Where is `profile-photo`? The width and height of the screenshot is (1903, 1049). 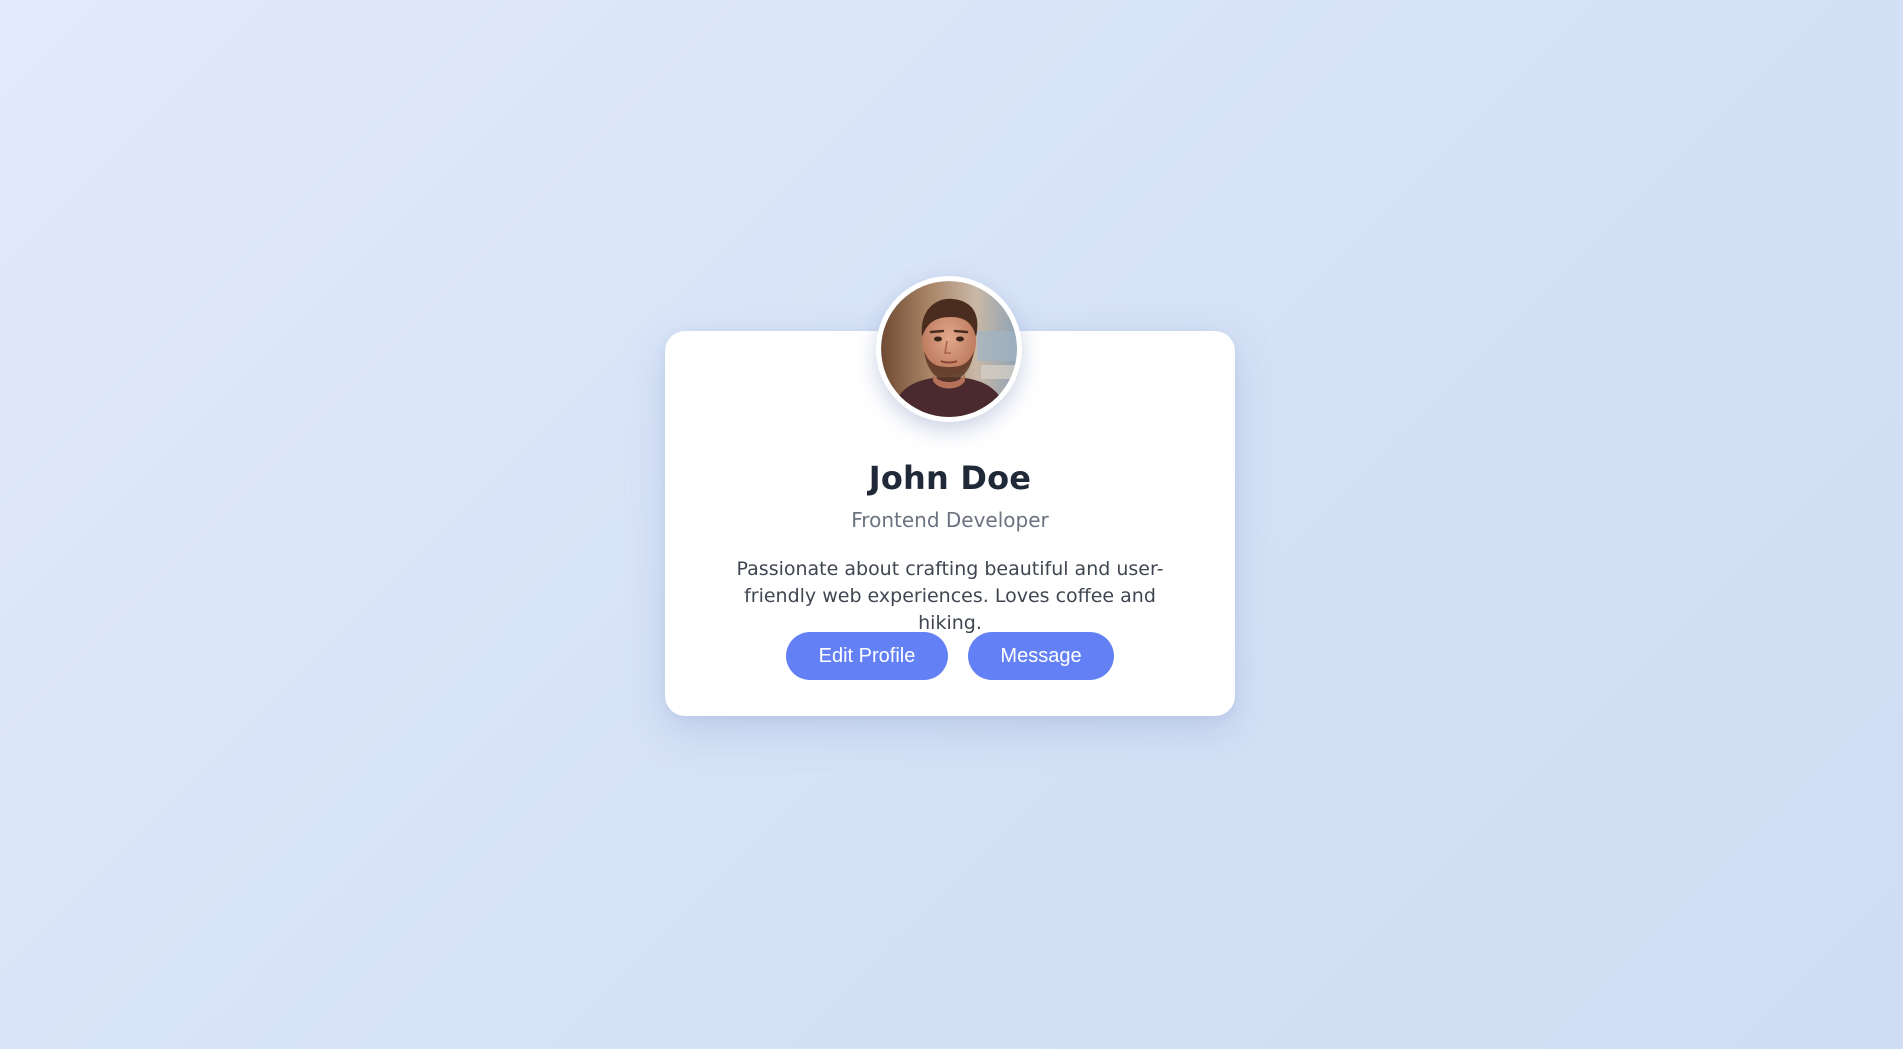
profile-photo is located at coordinates (949, 349).